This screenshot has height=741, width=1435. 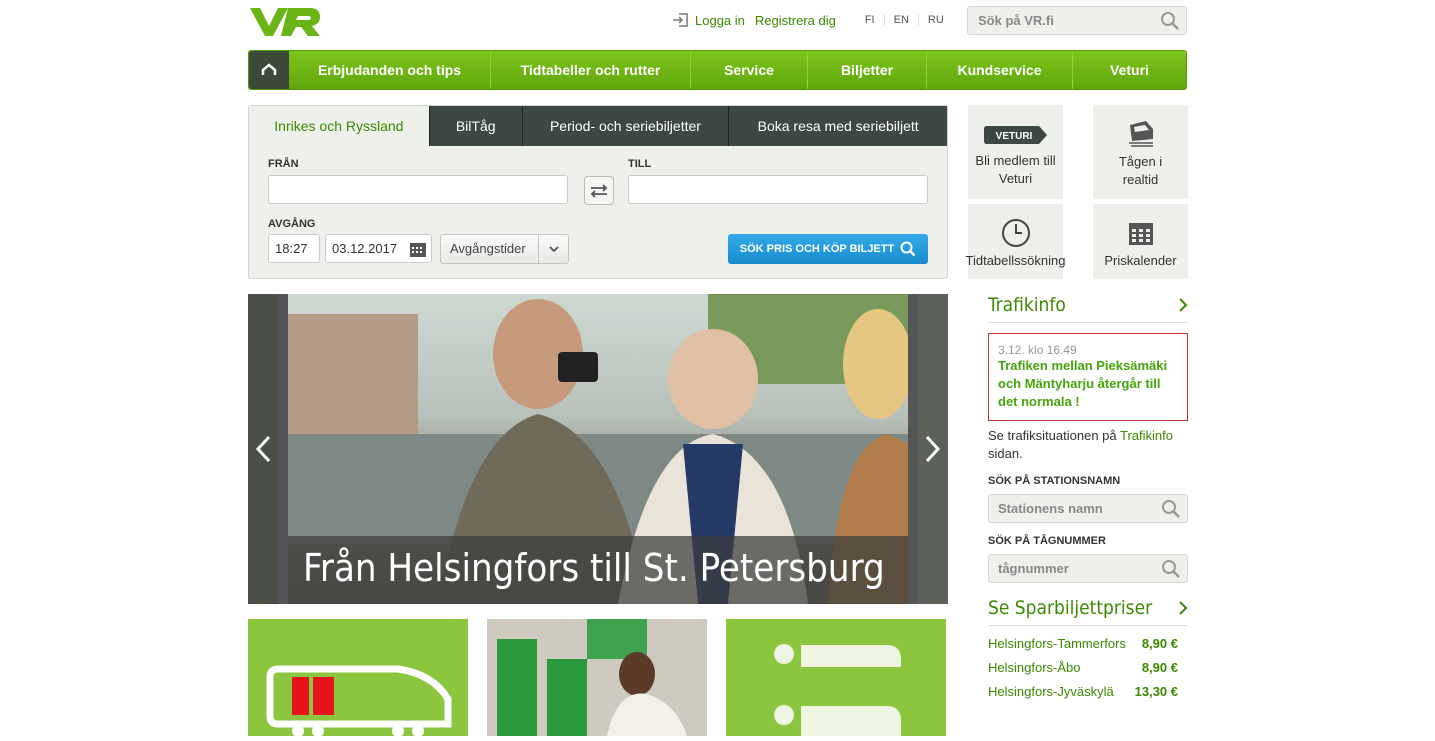 What do you see at coordinates (866, 70) in the screenshot?
I see `nav-tickets: Biljetter` at bounding box center [866, 70].